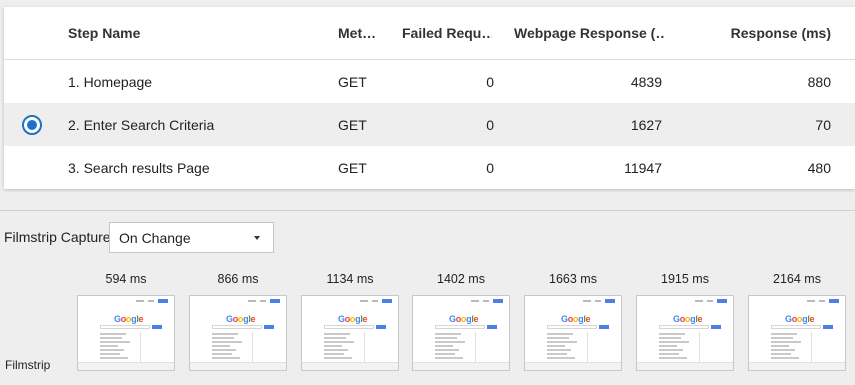 The width and height of the screenshot is (855, 385). I want to click on row-radio-button, so click(32, 125).